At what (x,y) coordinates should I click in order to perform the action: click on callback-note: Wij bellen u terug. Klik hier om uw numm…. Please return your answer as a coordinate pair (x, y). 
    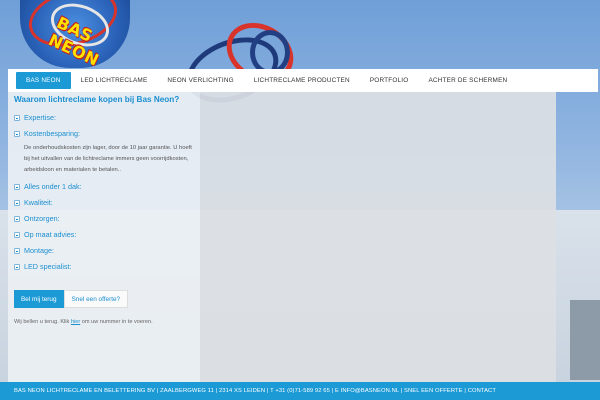
    Looking at the image, I should click on (83, 322).